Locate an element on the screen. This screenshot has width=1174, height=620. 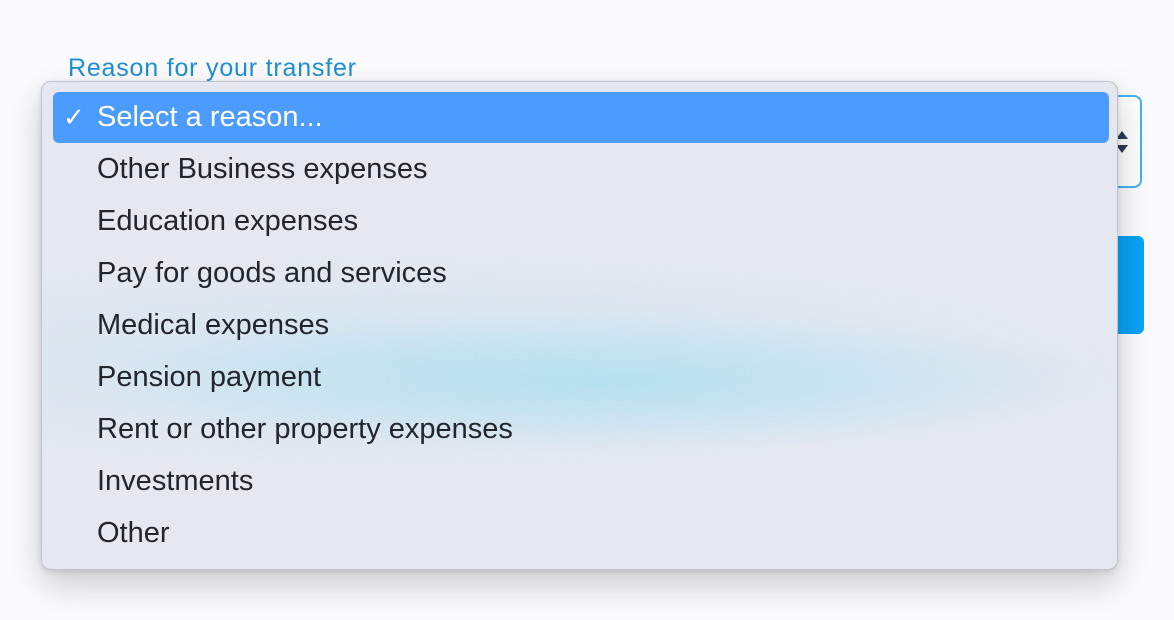
menu-item-label: Investments is located at coordinates (175, 481).